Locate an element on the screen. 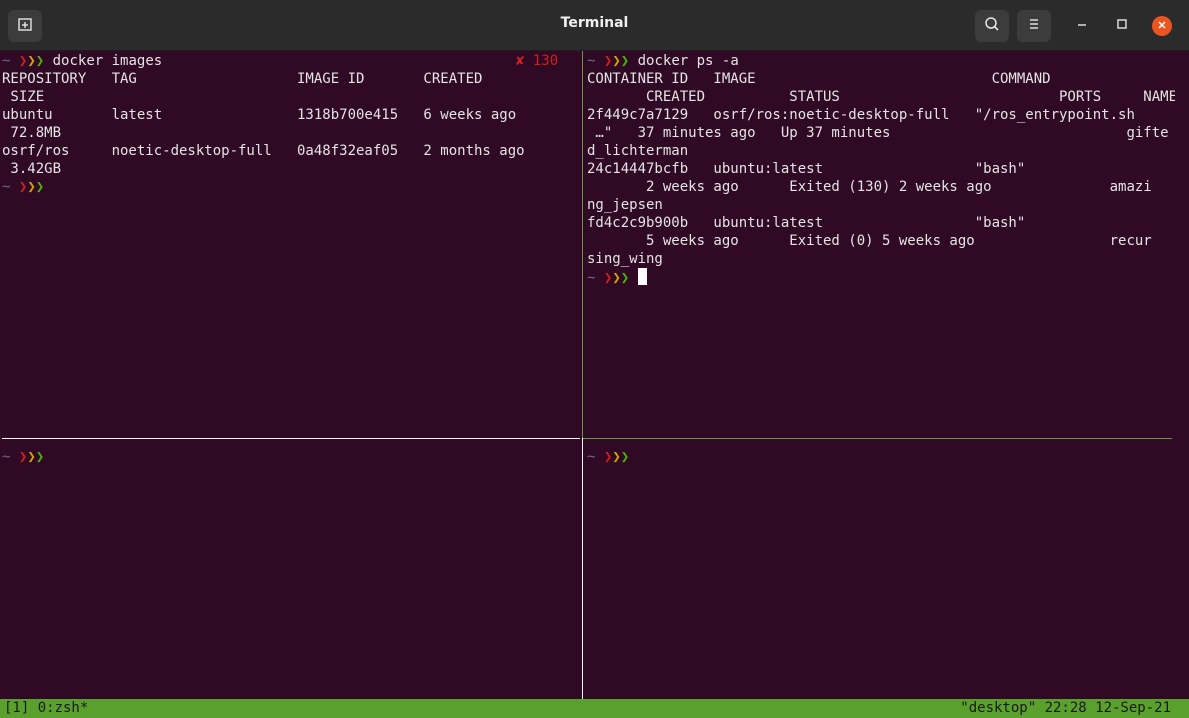 This screenshot has width=1189, height=718. minimize-button is located at coordinates (1082, 26).